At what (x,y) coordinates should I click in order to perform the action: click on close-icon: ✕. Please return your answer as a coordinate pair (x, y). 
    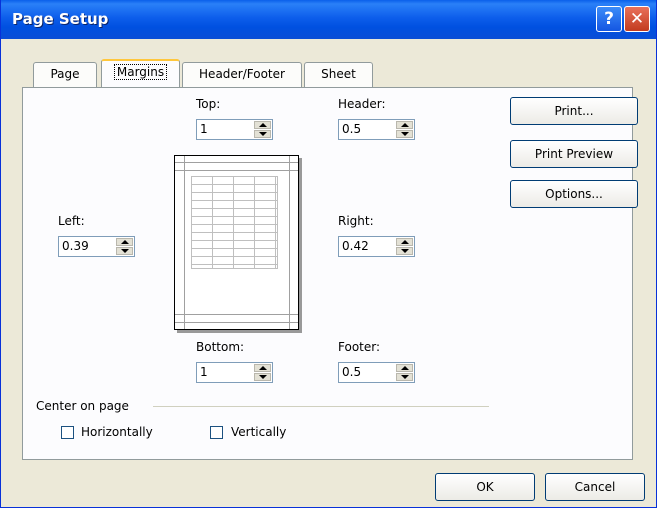
    Looking at the image, I should click on (637, 19).